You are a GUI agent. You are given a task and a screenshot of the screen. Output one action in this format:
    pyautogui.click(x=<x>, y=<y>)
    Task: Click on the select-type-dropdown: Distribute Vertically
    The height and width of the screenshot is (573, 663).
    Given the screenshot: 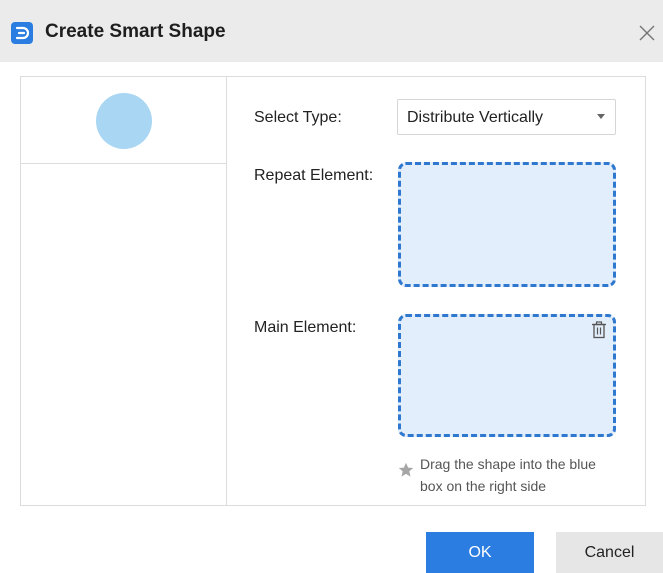 What is the action you would take?
    pyautogui.click(x=506, y=117)
    